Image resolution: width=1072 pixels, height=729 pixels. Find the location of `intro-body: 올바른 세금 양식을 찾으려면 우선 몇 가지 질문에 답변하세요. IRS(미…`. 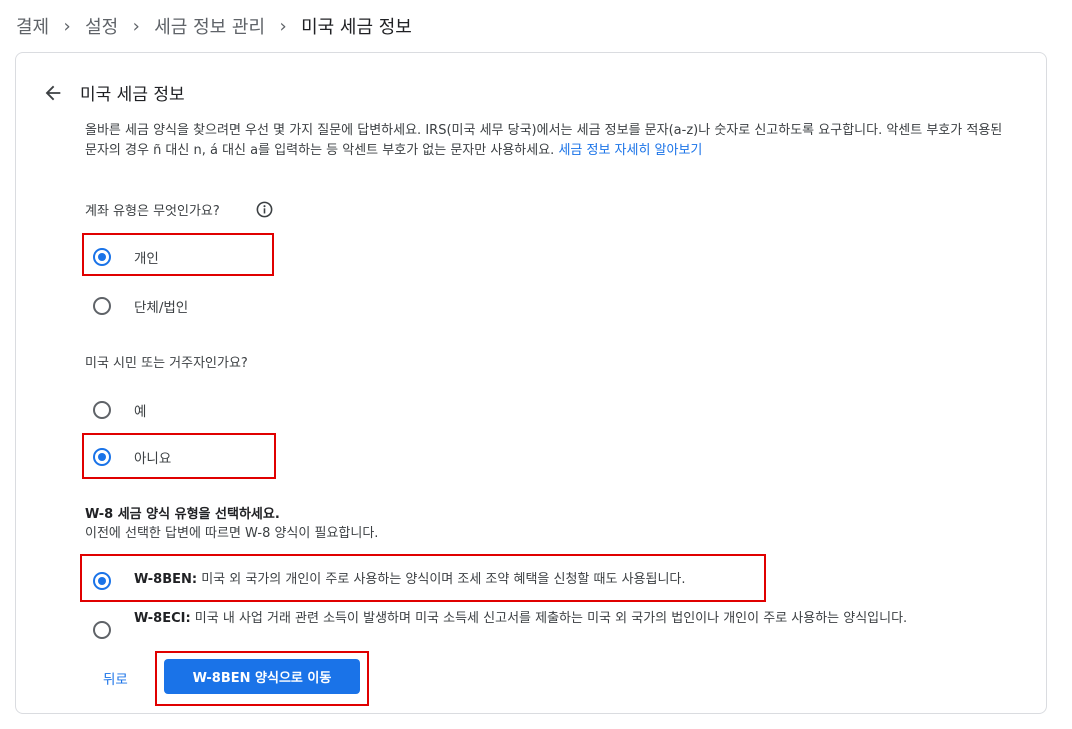

intro-body: 올바른 세금 양식을 찾으려면 우선 몇 가지 질문에 답변하세요. IRS(미… is located at coordinates (544, 140).